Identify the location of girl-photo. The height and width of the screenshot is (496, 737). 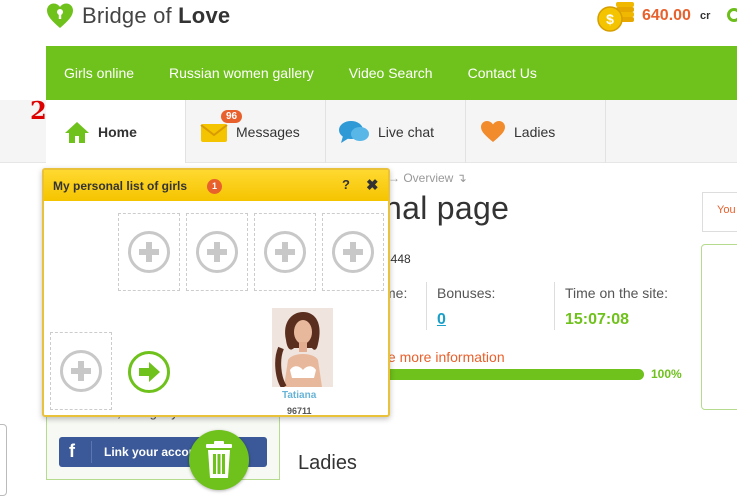
(302, 347).